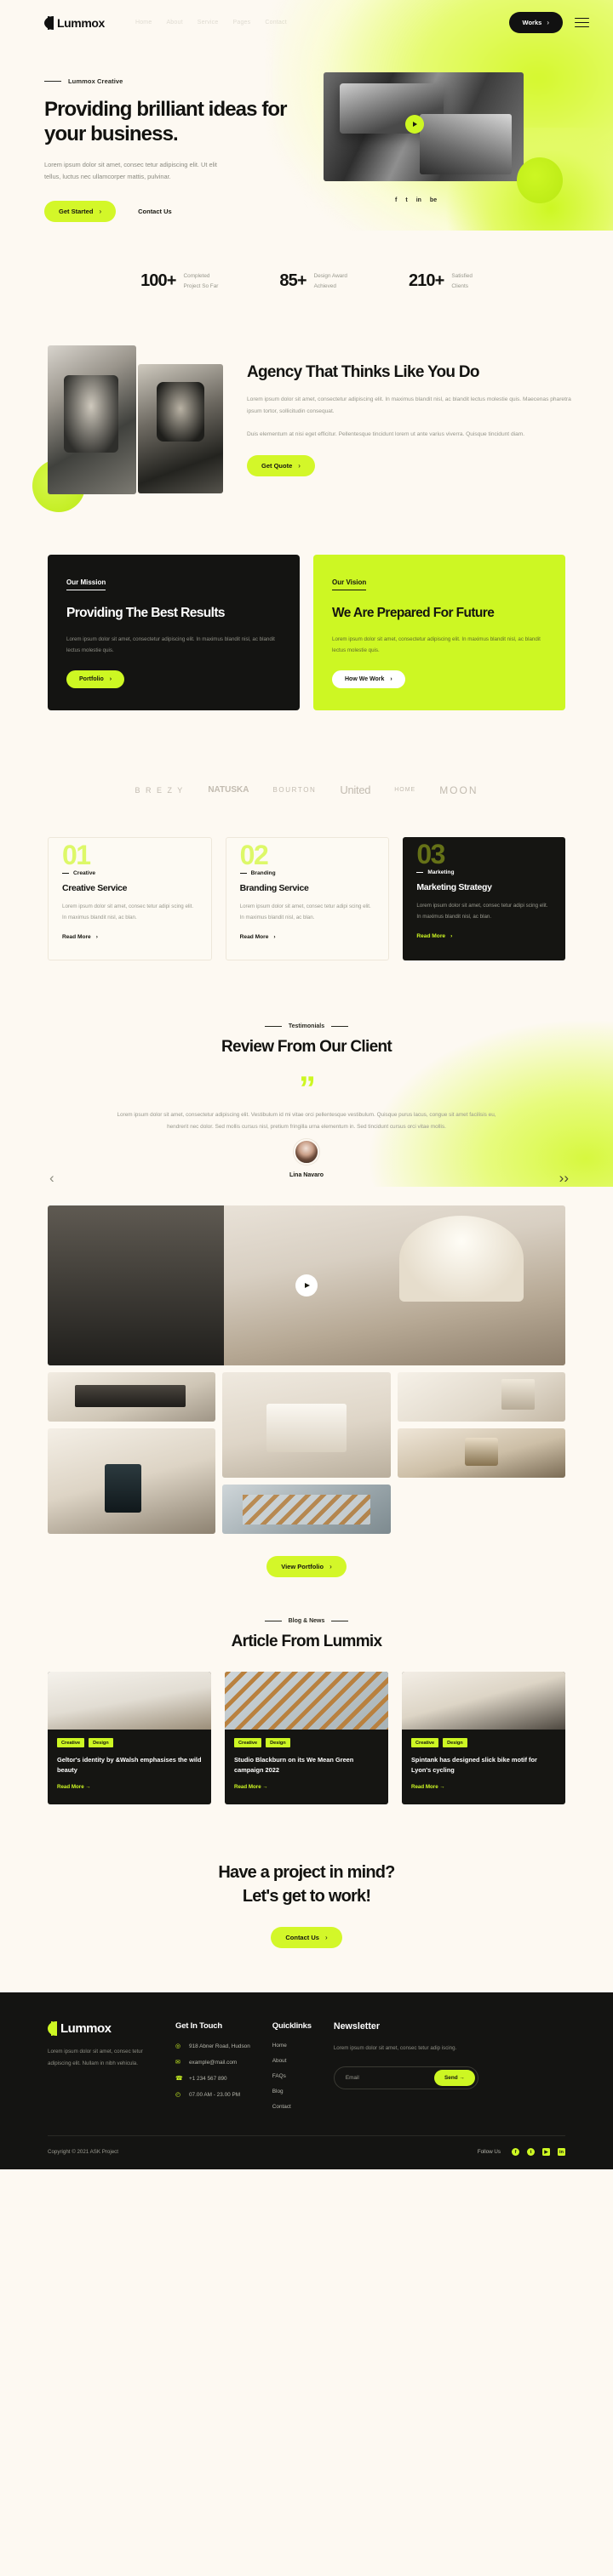  Describe the element at coordinates (201, 280) in the screenshot. I see `stat-label: Completed Project So Far` at that location.